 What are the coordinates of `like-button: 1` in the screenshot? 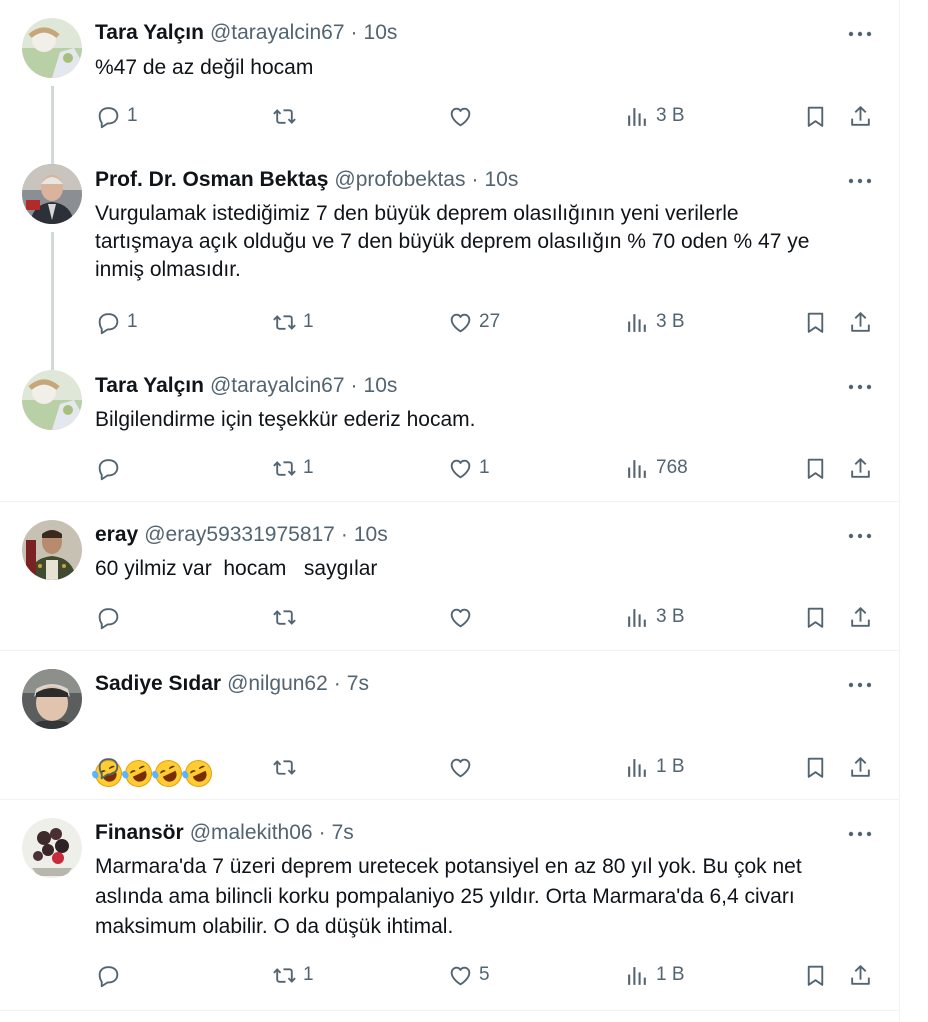 It's located at (469, 468).